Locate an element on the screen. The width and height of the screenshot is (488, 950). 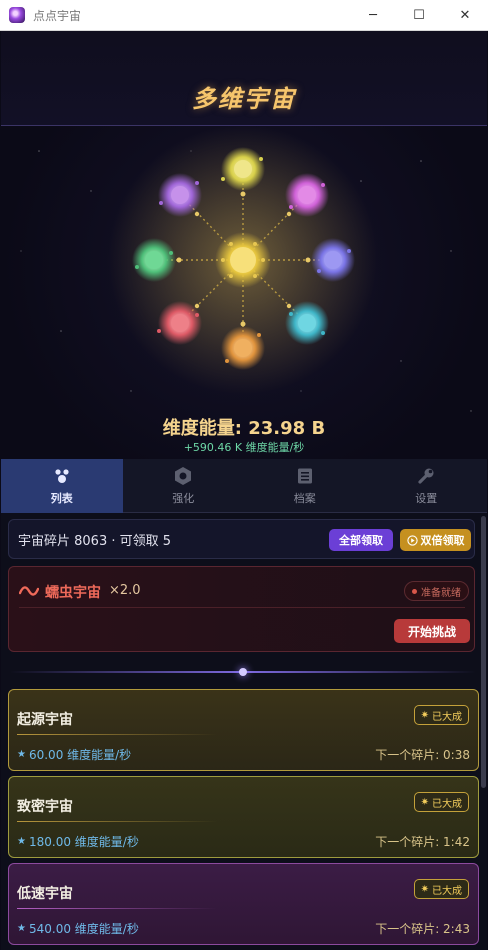
tab-enhance: 强化 is located at coordinates (184, 486).